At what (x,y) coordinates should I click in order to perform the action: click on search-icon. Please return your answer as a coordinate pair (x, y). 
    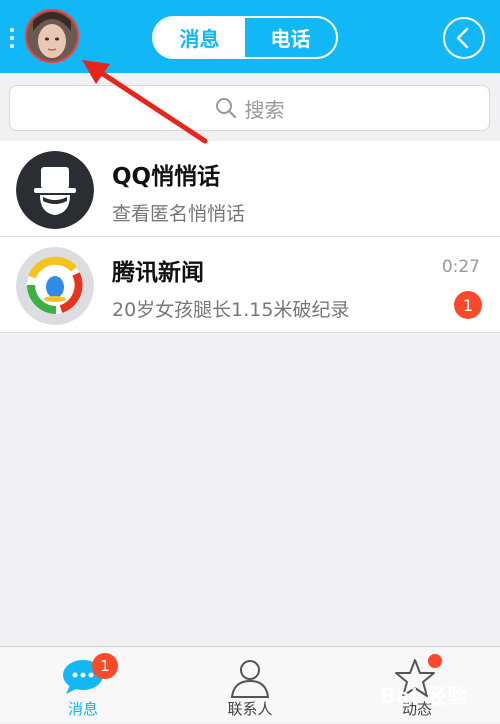
    Looking at the image, I should click on (225, 108).